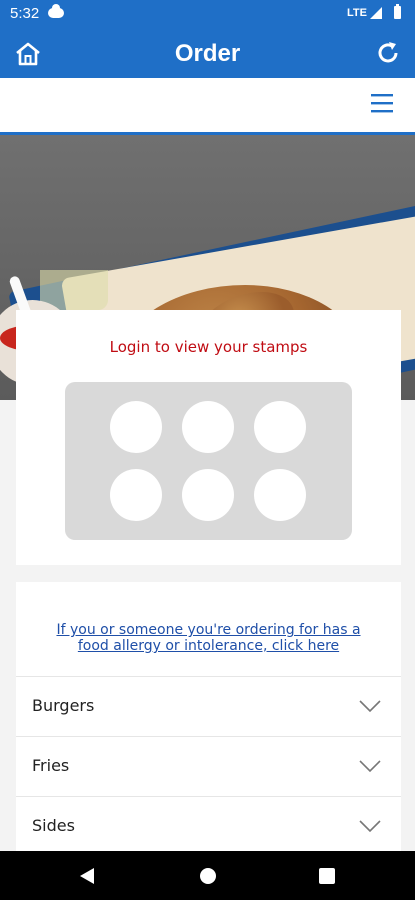  What do you see at coordinates (208, 766) in the screenshot?
I see `category-row-fries: Fries` at bounding box center [208, 766].